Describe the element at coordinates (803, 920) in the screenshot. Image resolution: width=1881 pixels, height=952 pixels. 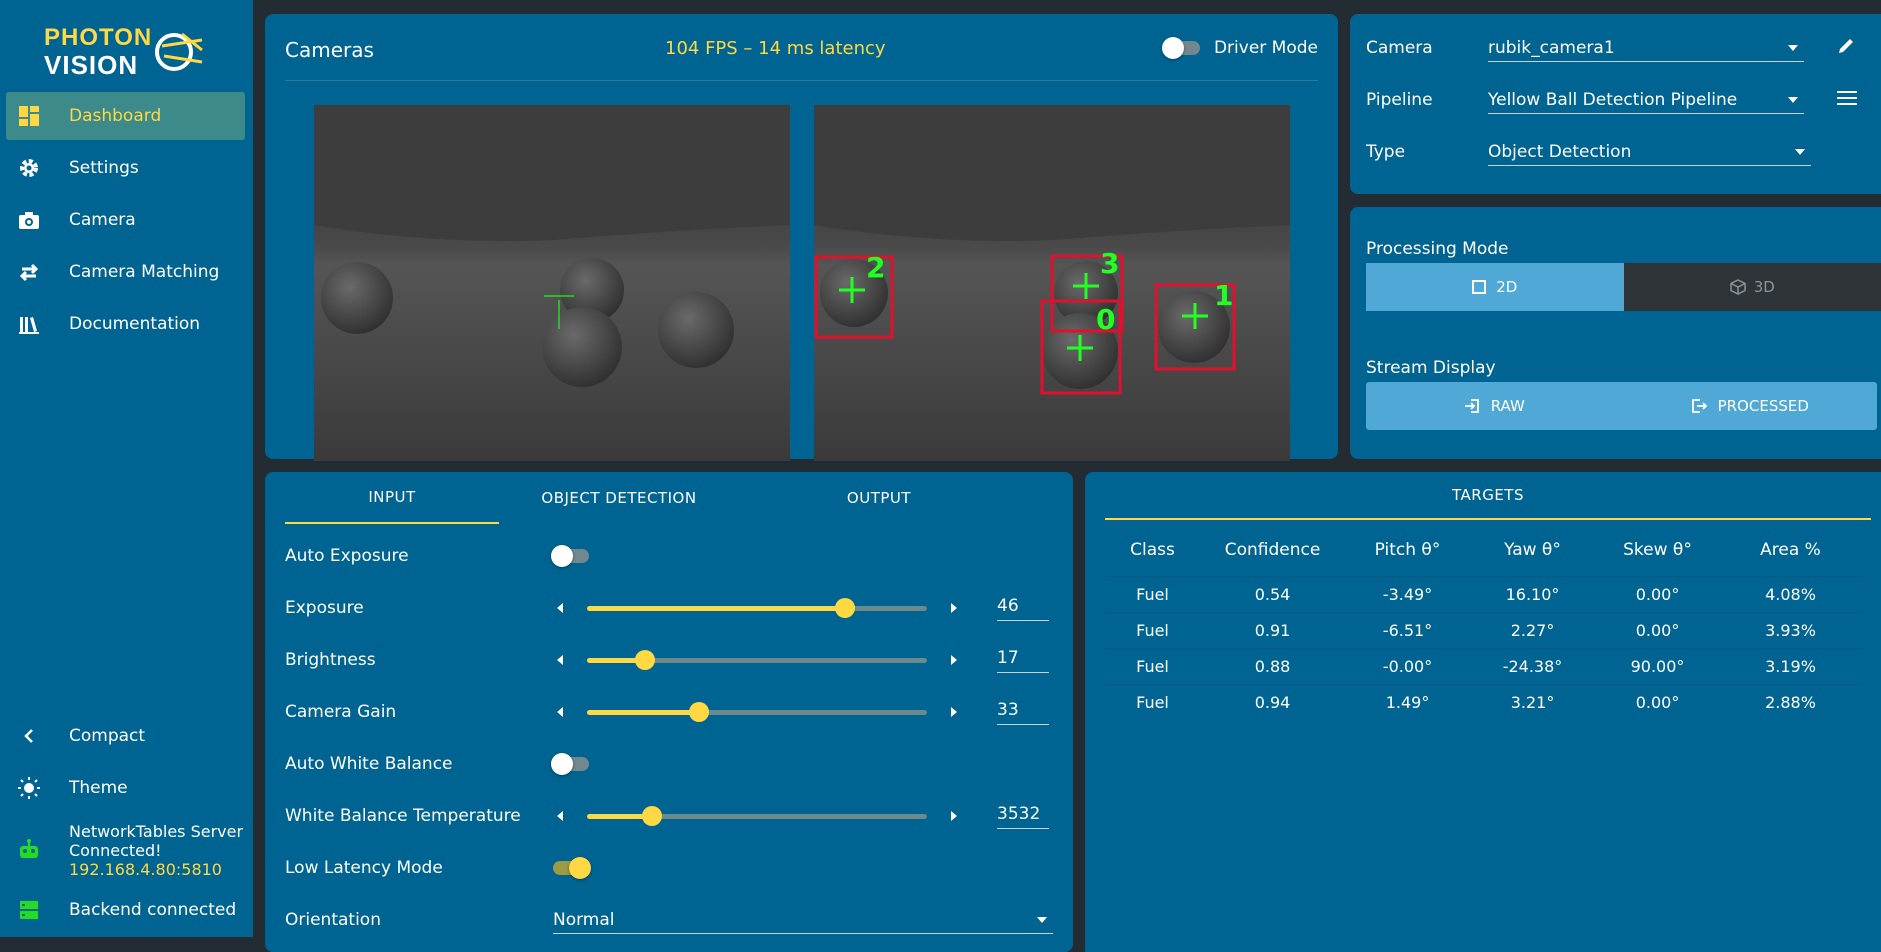
I see `orientation-select: Normal` at that location.